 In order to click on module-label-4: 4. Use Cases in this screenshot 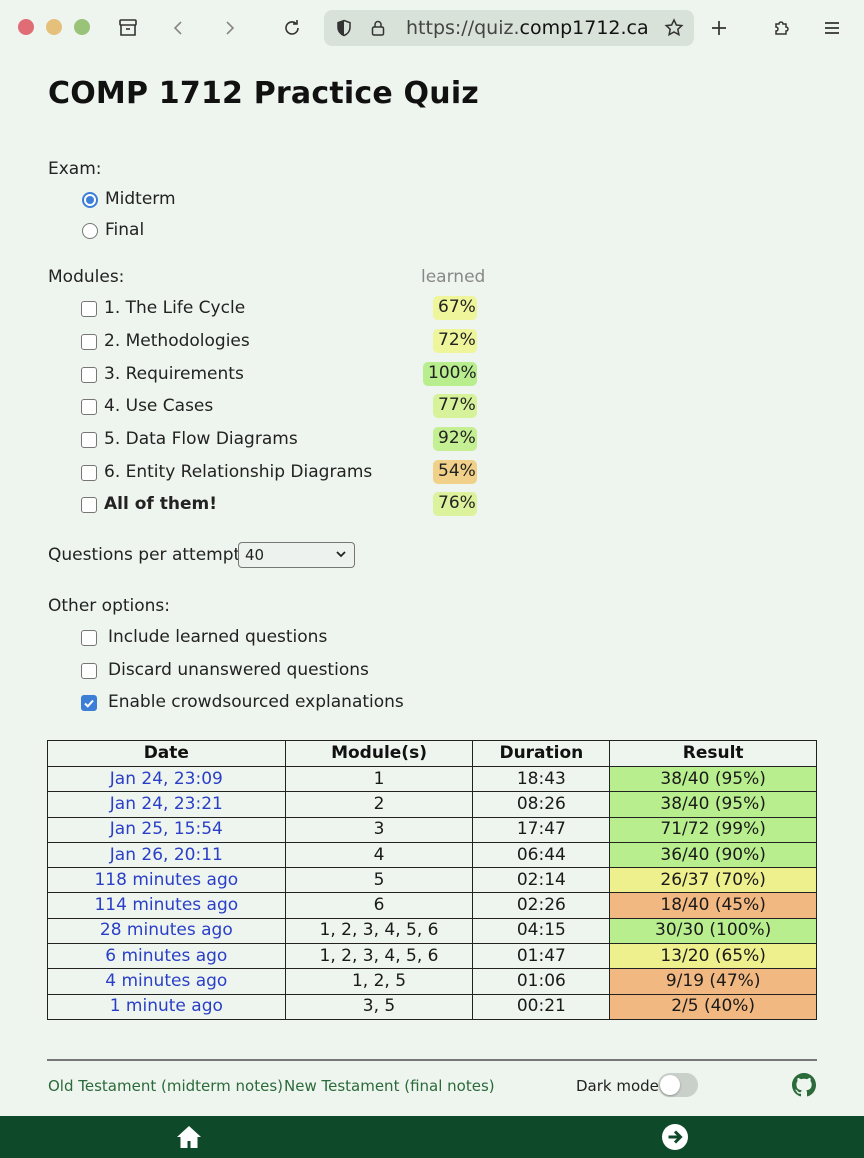, I will do `click(158, 406)`.